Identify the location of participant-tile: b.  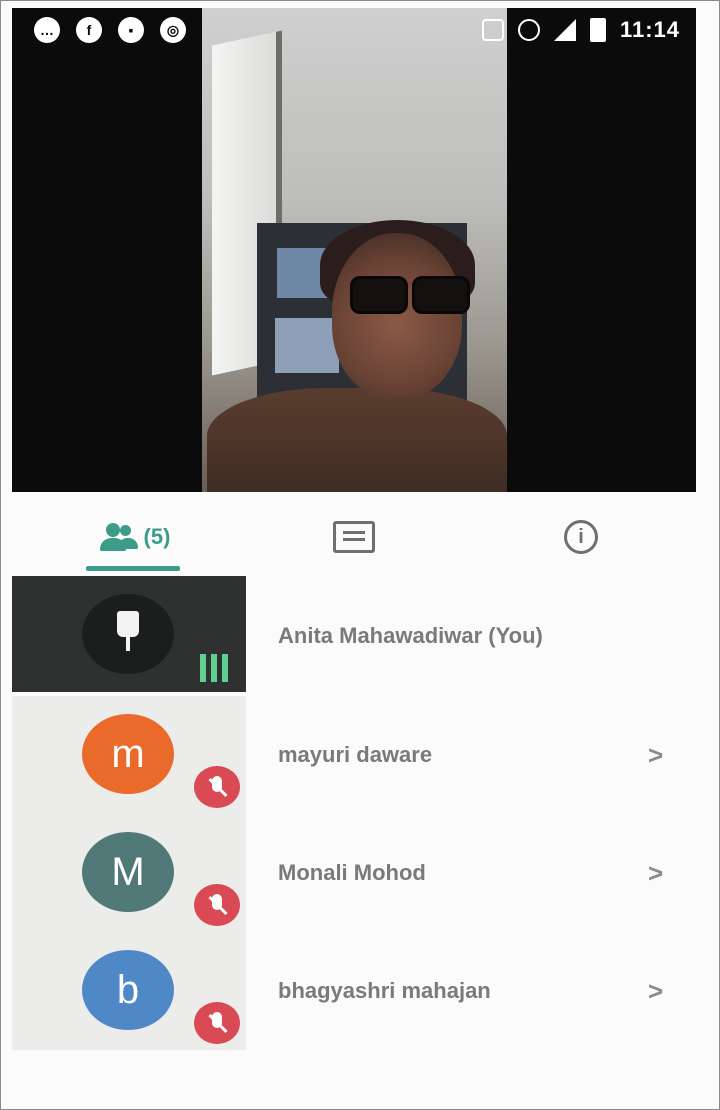
(129, 991).